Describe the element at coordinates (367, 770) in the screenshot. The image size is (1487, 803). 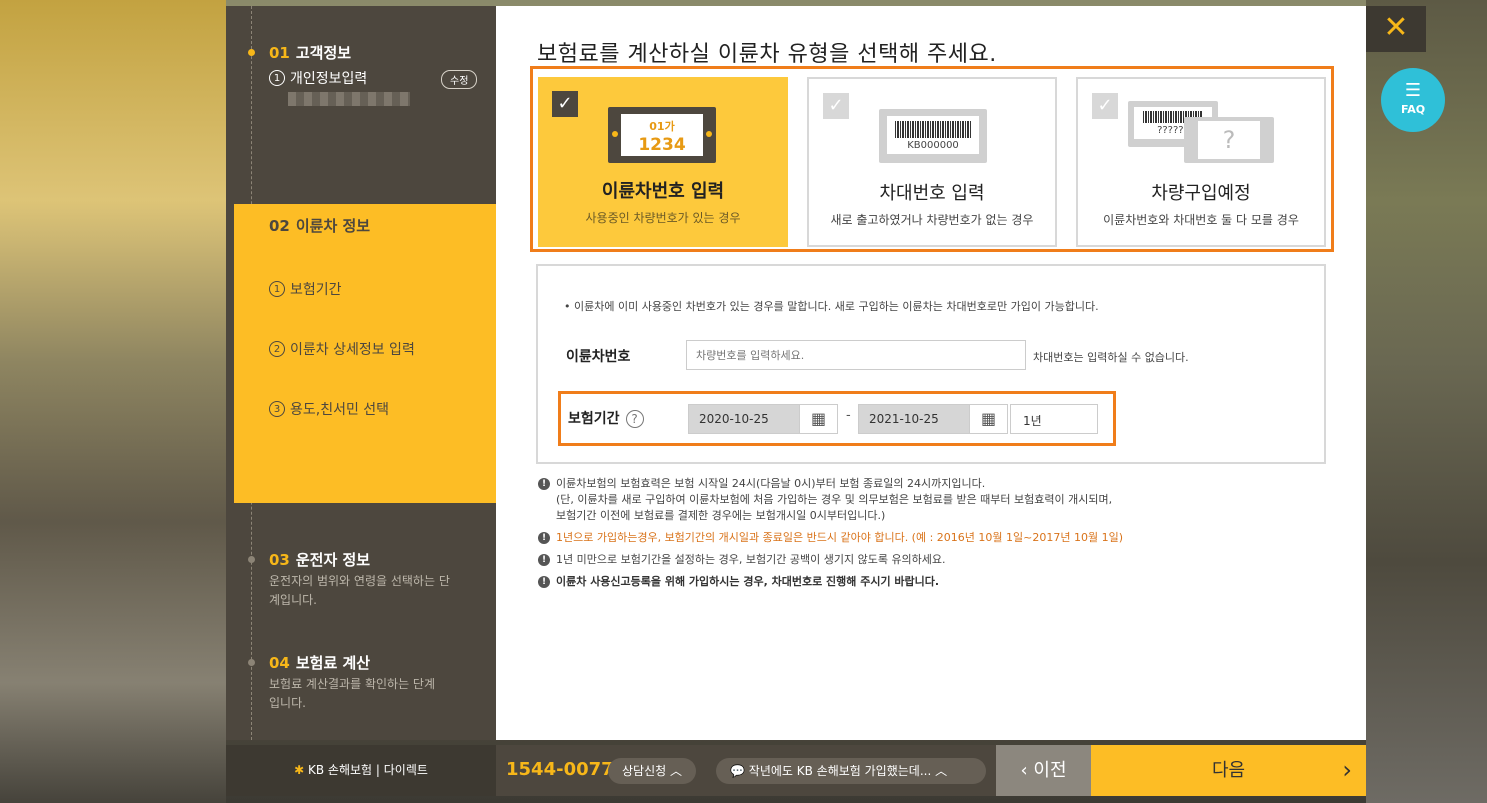
I see `logo-text: KB 손해보험 | 다이렉트` at that location.